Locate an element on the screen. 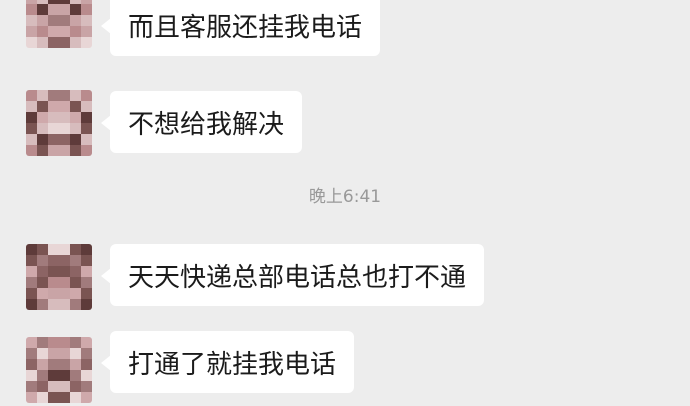  message-bubble: 天天快递总部电话总也打不通 is located at coordinates (292, 275).